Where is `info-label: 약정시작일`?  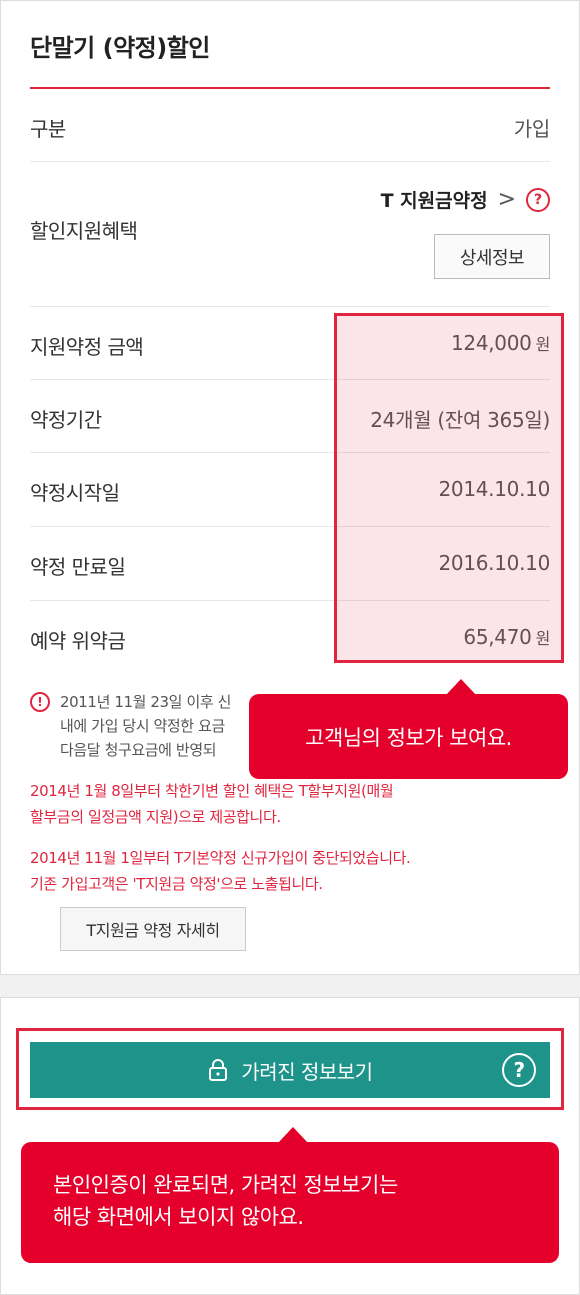 info-label: 약정시작일 is located at coordinates (75, 493).